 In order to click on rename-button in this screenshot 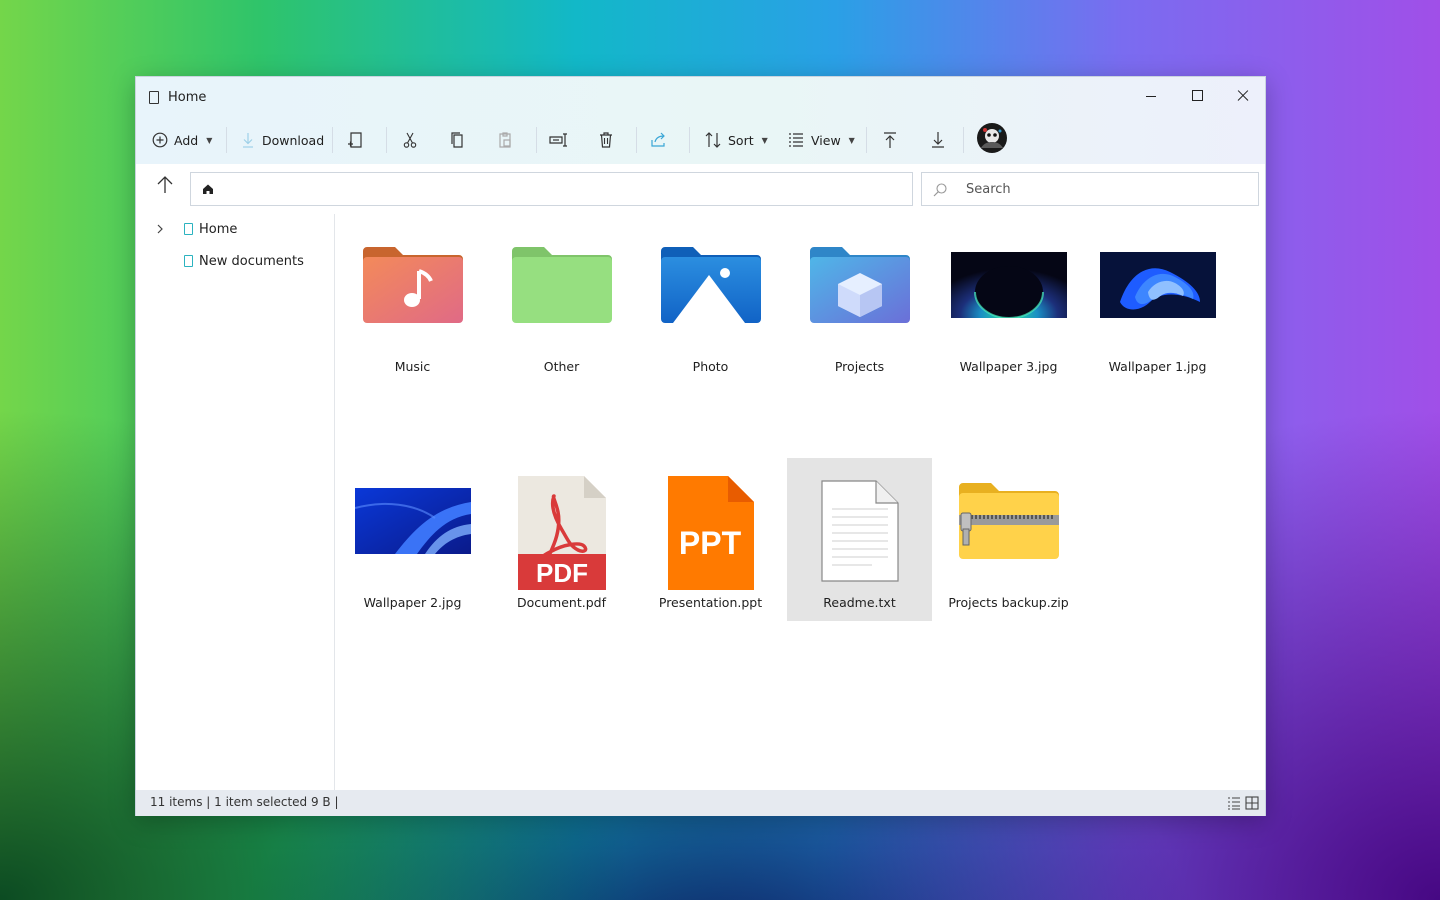, I will do `click(559, 140)`.